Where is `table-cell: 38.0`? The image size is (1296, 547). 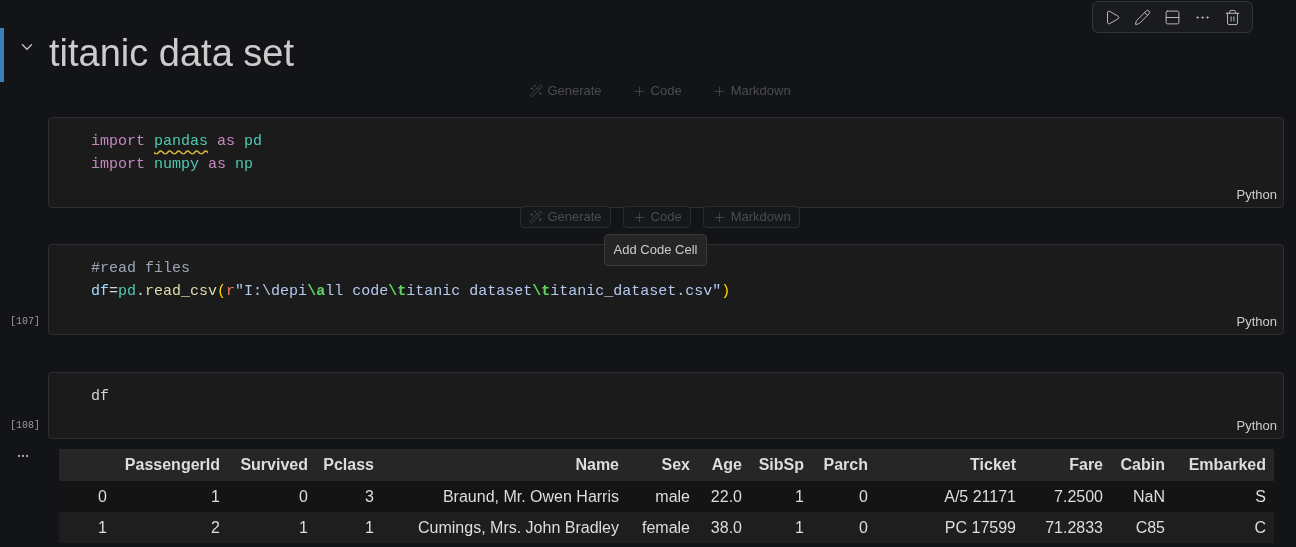 table-cell: 38.0 is located at coordinates (726, 527).